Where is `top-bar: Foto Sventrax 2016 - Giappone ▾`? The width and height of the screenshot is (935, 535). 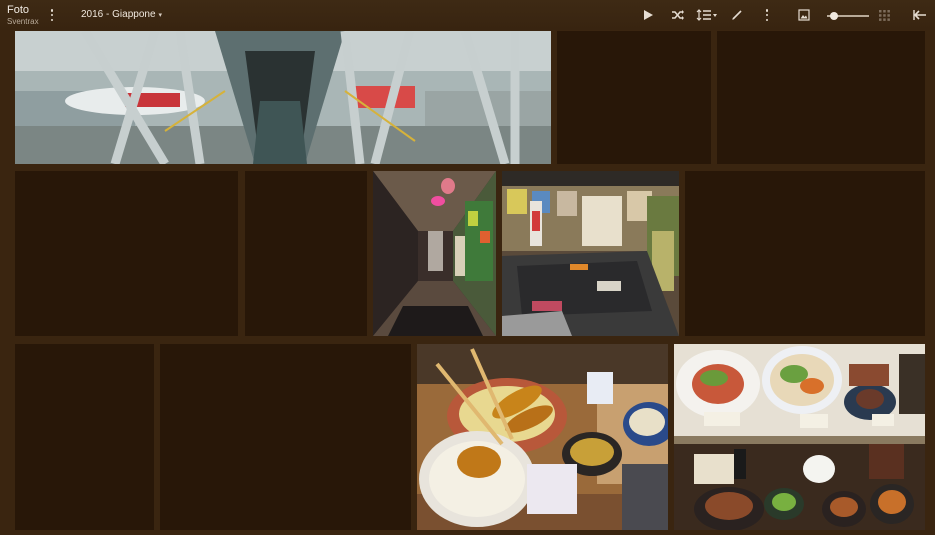 top-bar: Foto Sventrax 2016 - Giappone ▾ is located at coordinates (467, 15).